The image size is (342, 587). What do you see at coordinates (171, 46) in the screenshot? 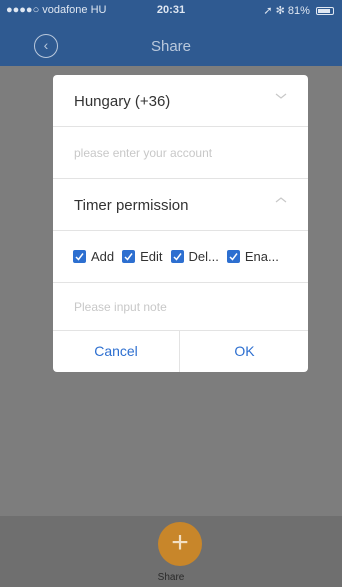
I see `page-title: Share` at bounding box center [171, 46].